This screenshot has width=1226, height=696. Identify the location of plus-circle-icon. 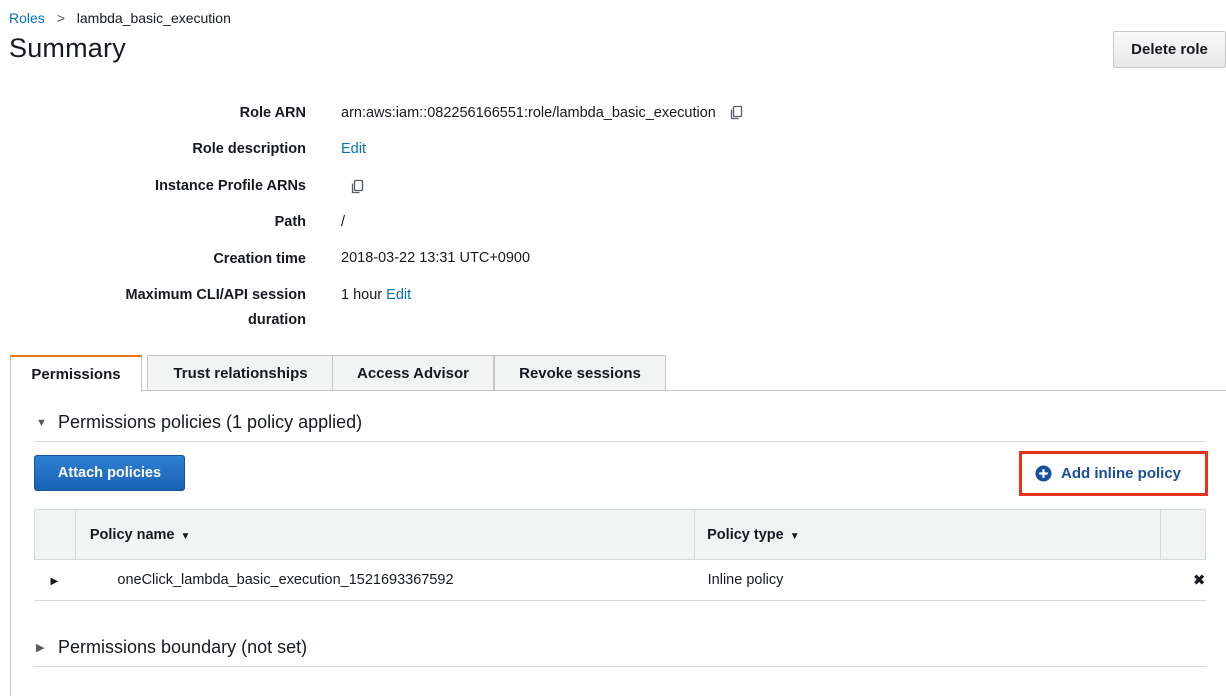
(1043, 473).